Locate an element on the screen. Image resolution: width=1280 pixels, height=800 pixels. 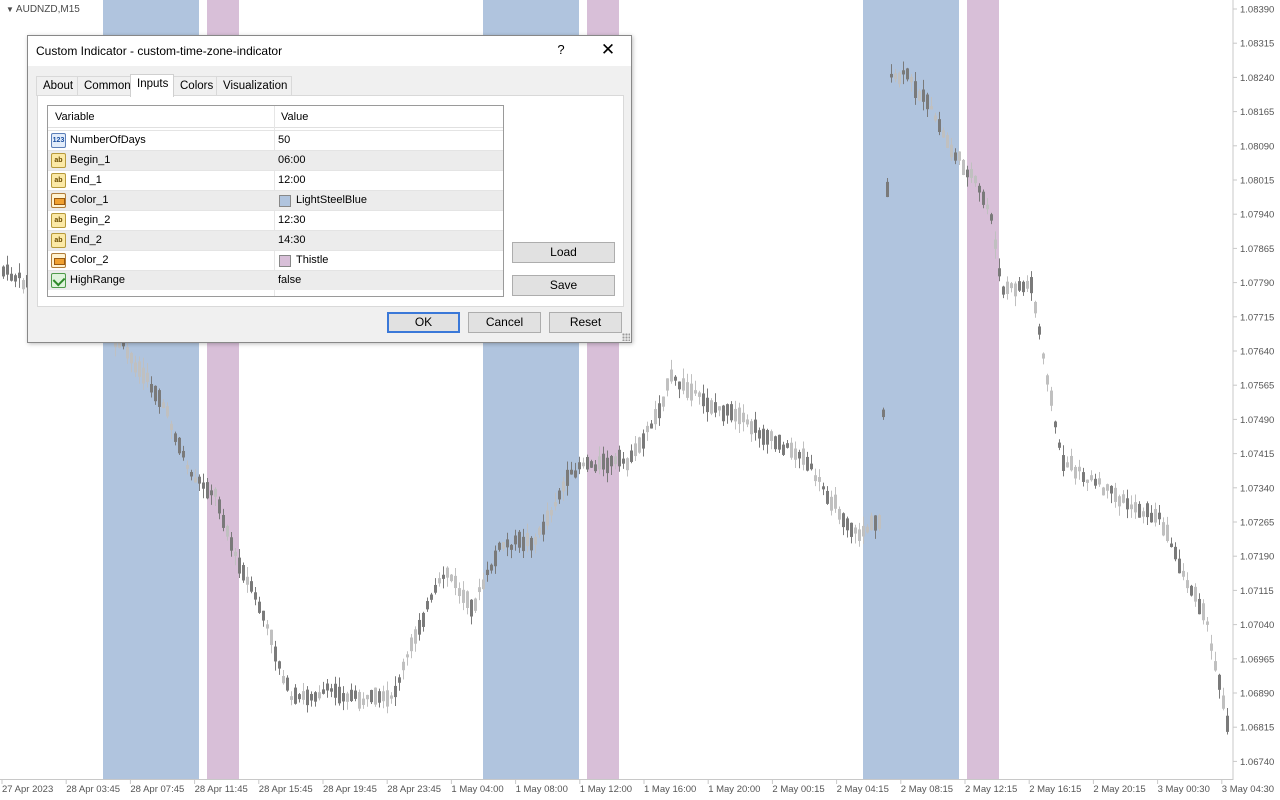
row-value: 12:30 is located at coordinates (292, 220).